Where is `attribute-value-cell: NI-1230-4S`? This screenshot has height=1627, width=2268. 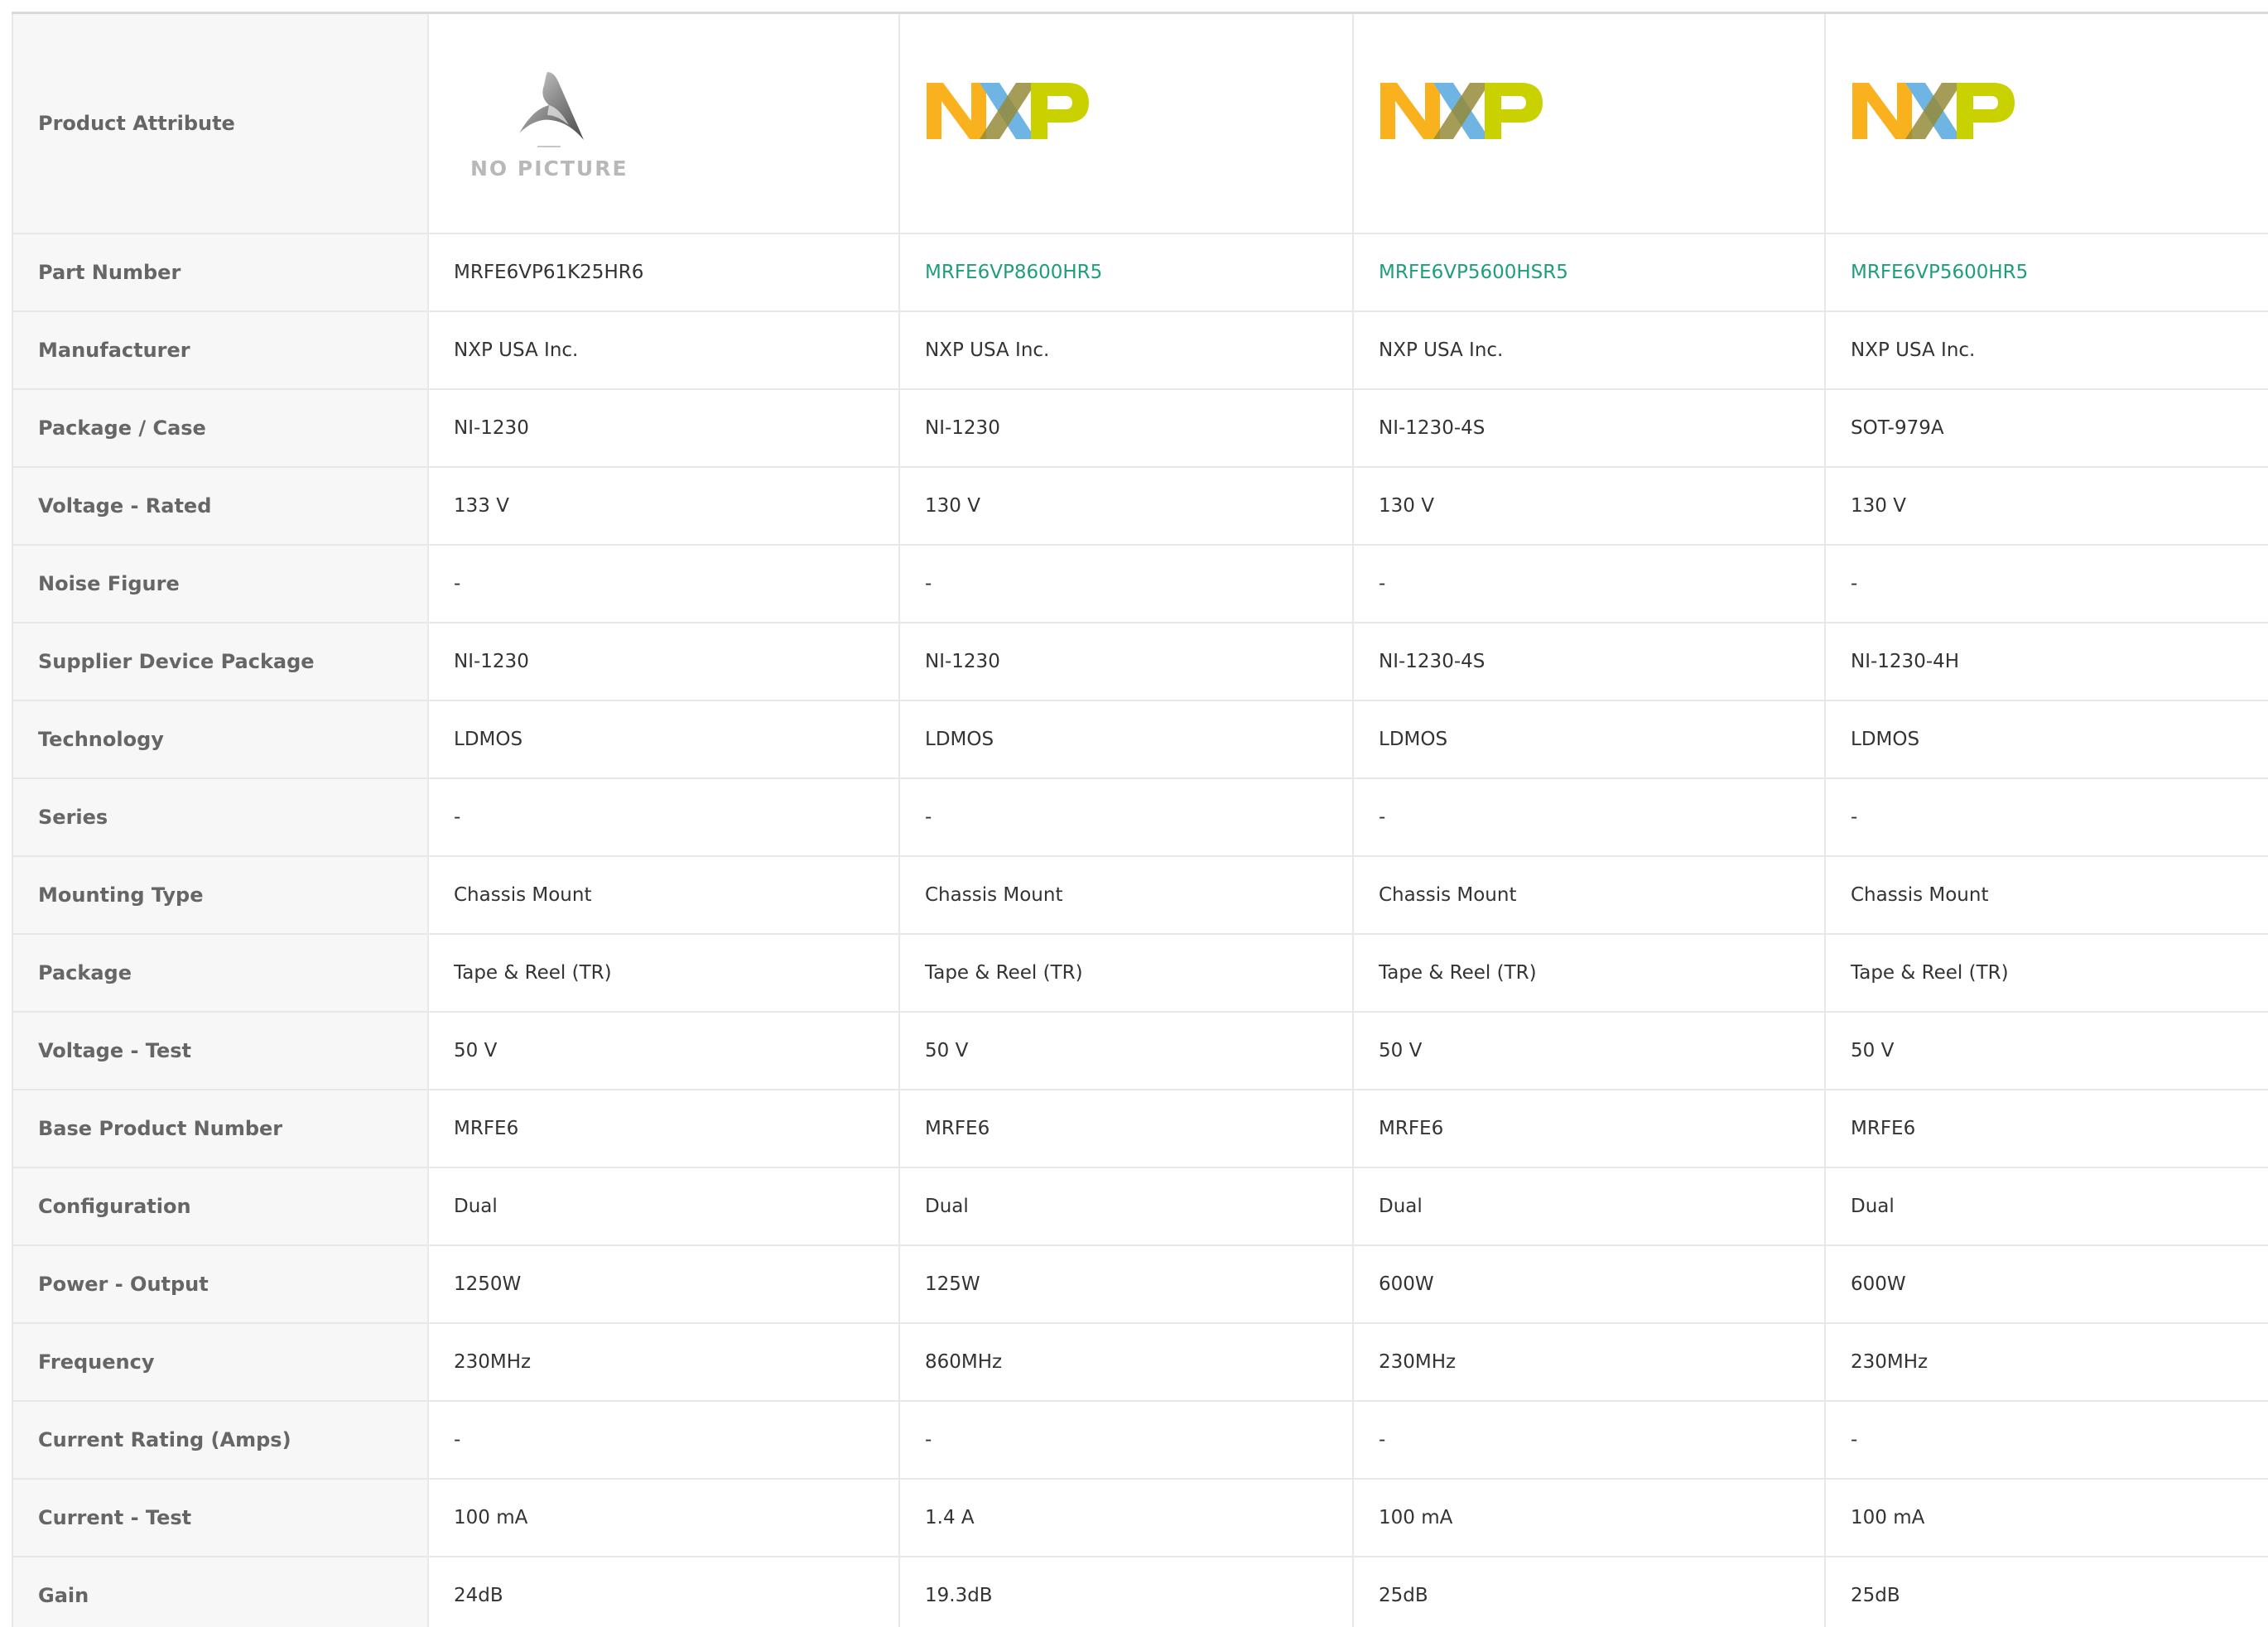
attribute-value-cell: NI-1230-4S is located at coordinates (1589, 428).